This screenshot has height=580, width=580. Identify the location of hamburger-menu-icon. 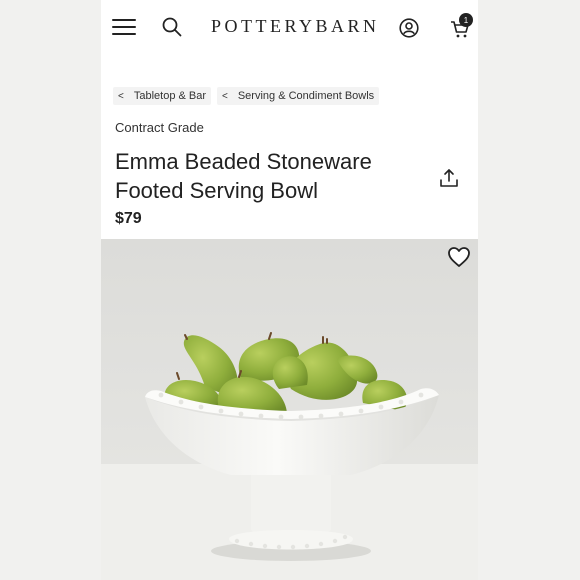
(124, 27).